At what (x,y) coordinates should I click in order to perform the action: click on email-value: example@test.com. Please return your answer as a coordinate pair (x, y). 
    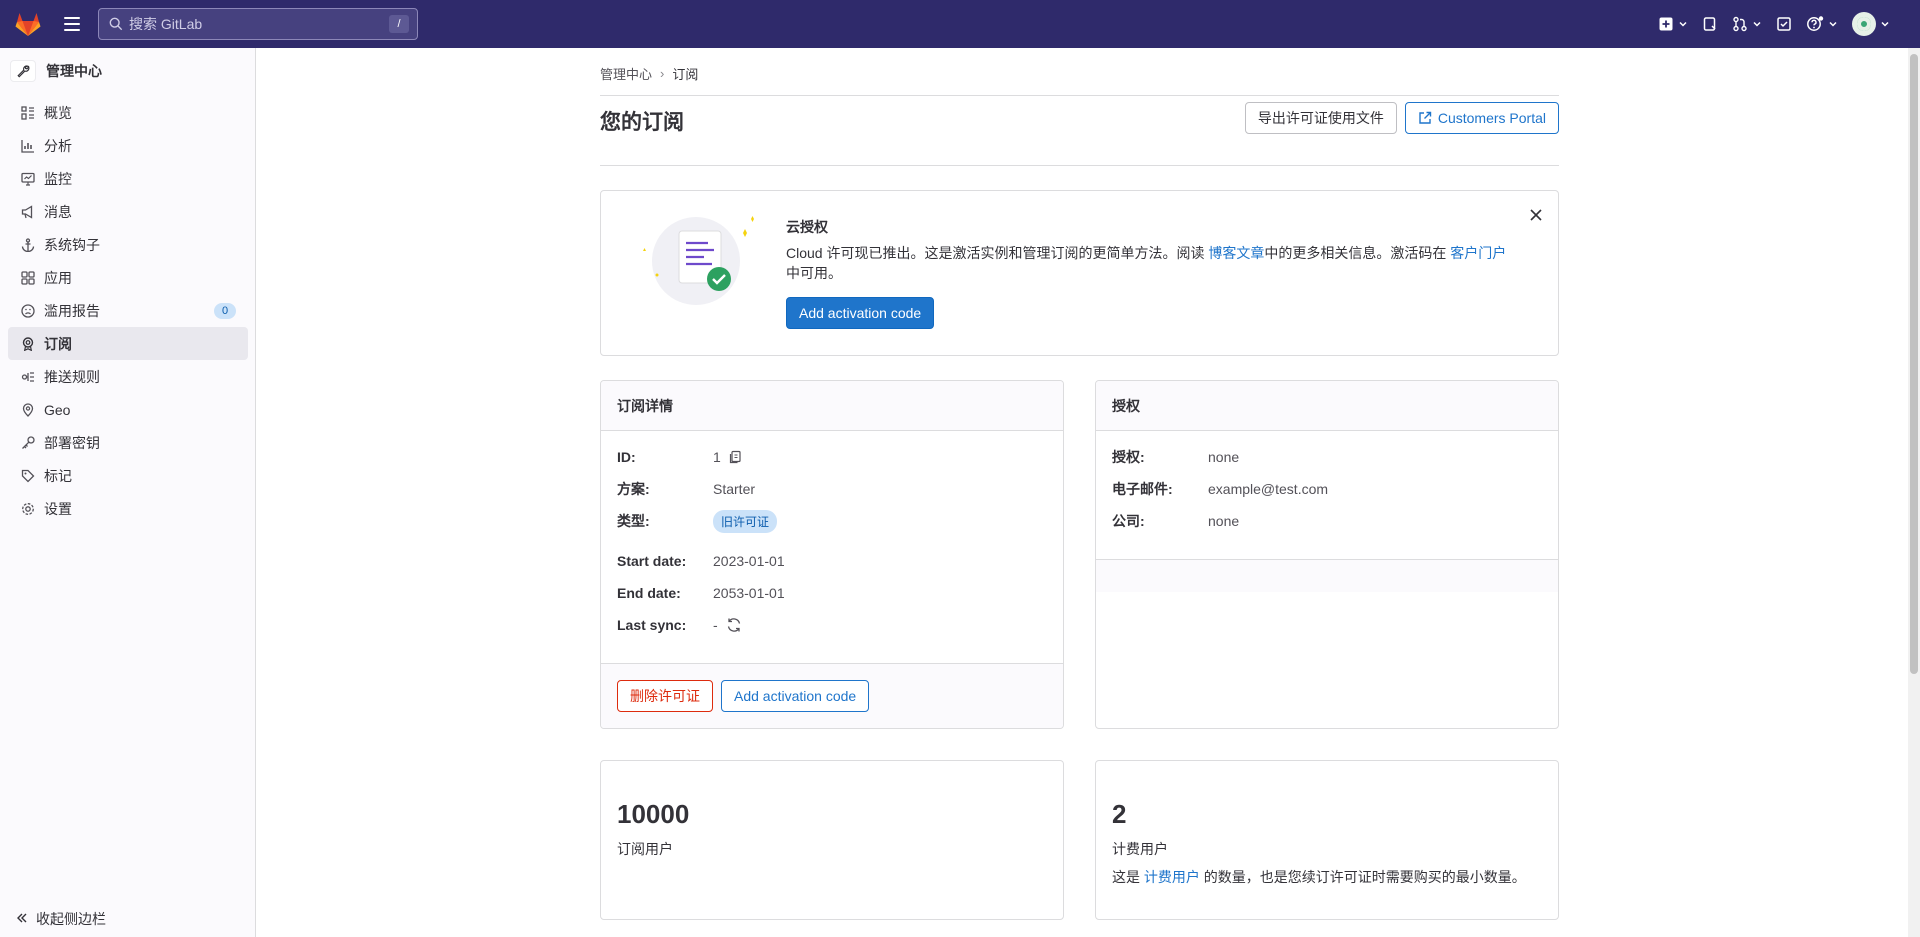
    Looking at the image, I should click on (1268, 489).